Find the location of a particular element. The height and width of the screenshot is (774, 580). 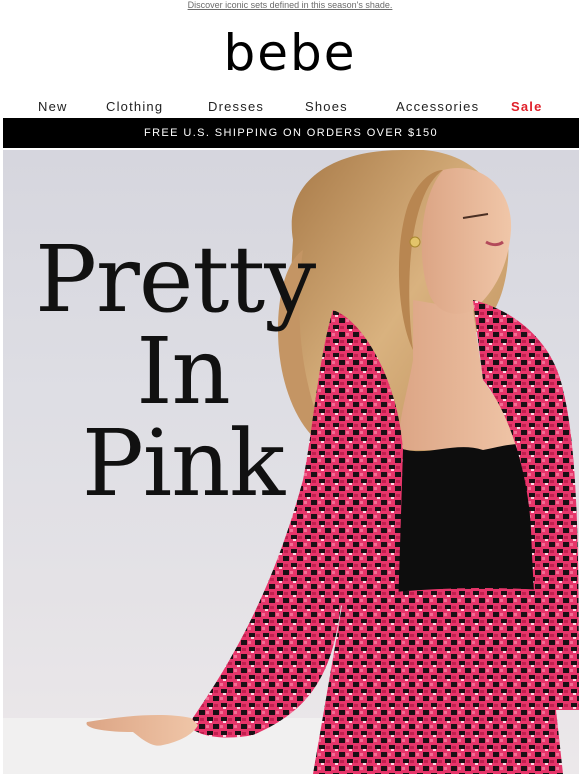

bebe-logo: bebe is located at coordinates (290, 53).